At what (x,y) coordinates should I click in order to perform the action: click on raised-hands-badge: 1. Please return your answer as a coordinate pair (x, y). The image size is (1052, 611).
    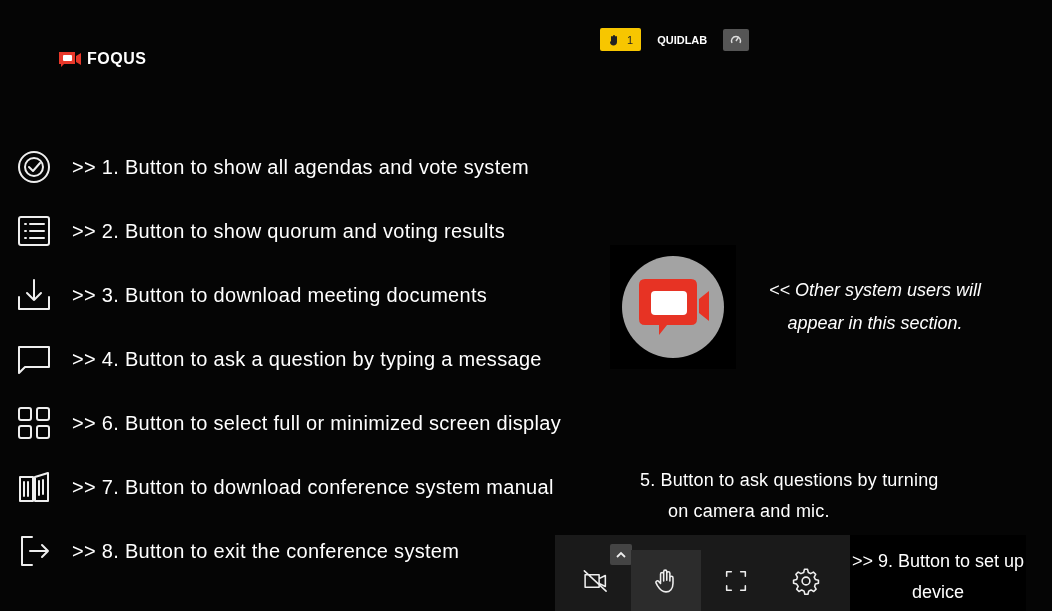
    Looking at the image, I should click on (621, 39).